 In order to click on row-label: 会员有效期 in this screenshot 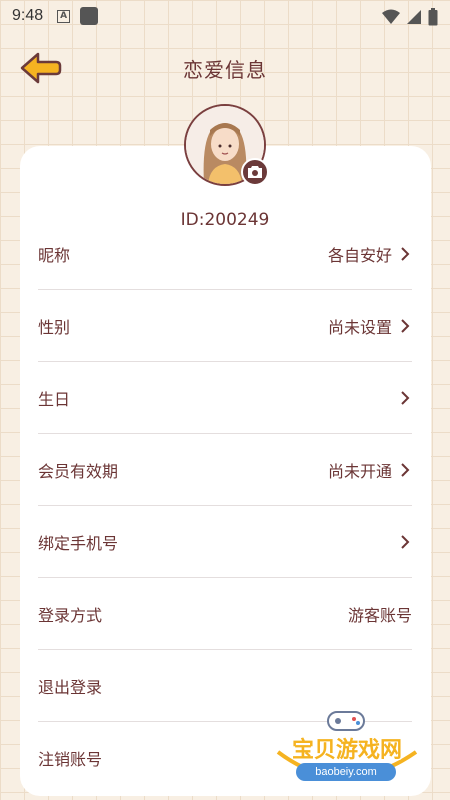, I will do `click(78, 471)`.